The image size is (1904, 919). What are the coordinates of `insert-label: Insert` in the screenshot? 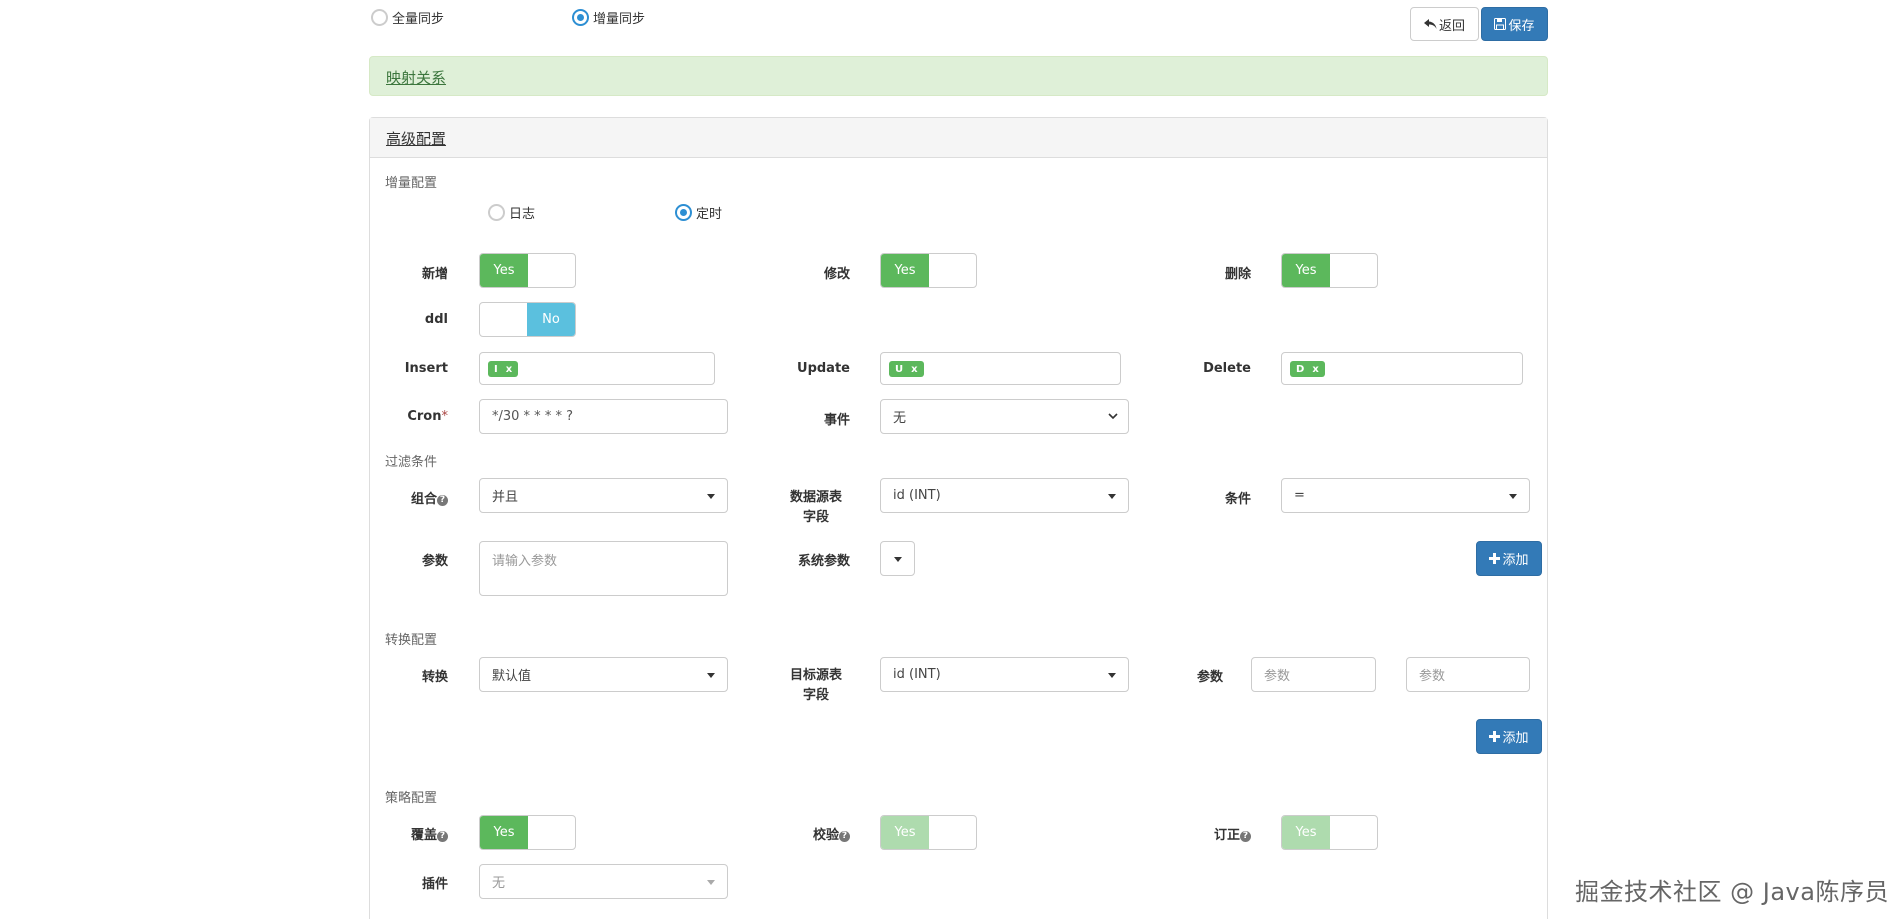 It's located at (426, 368).